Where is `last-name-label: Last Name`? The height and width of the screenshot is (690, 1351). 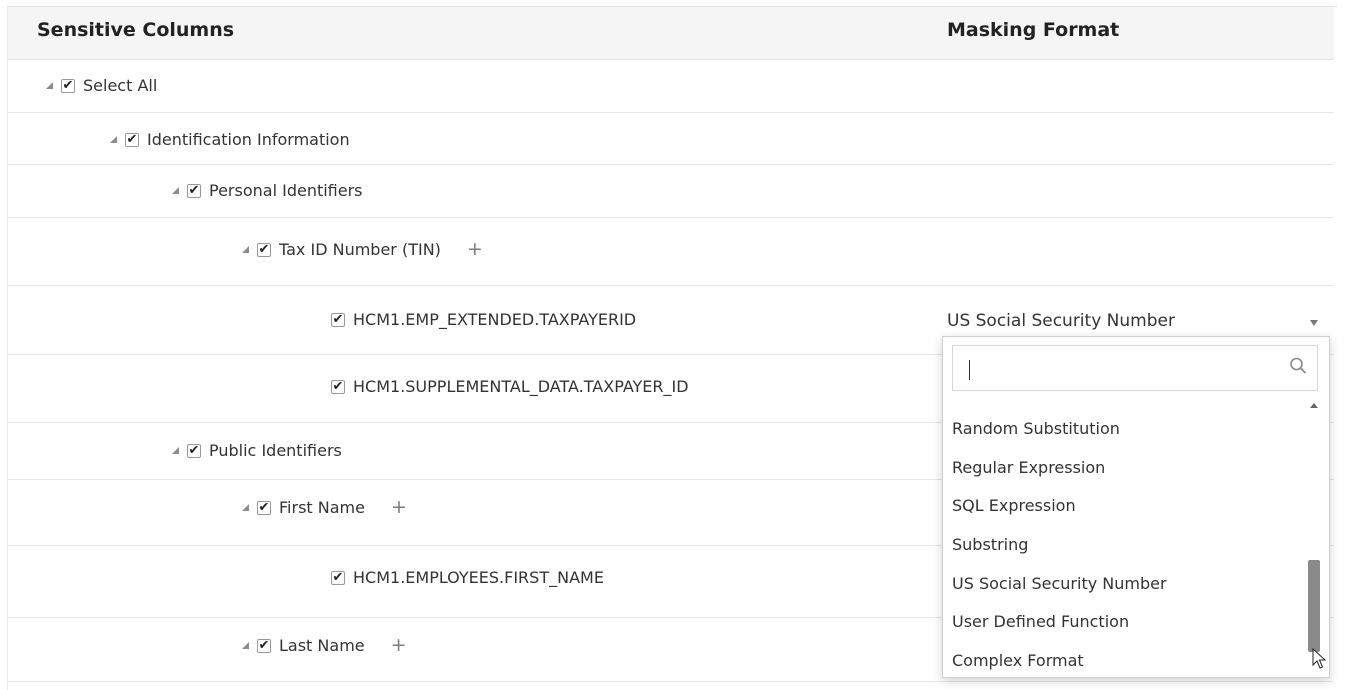
last-name-label: Last Name is located at coordinates (322, 645).